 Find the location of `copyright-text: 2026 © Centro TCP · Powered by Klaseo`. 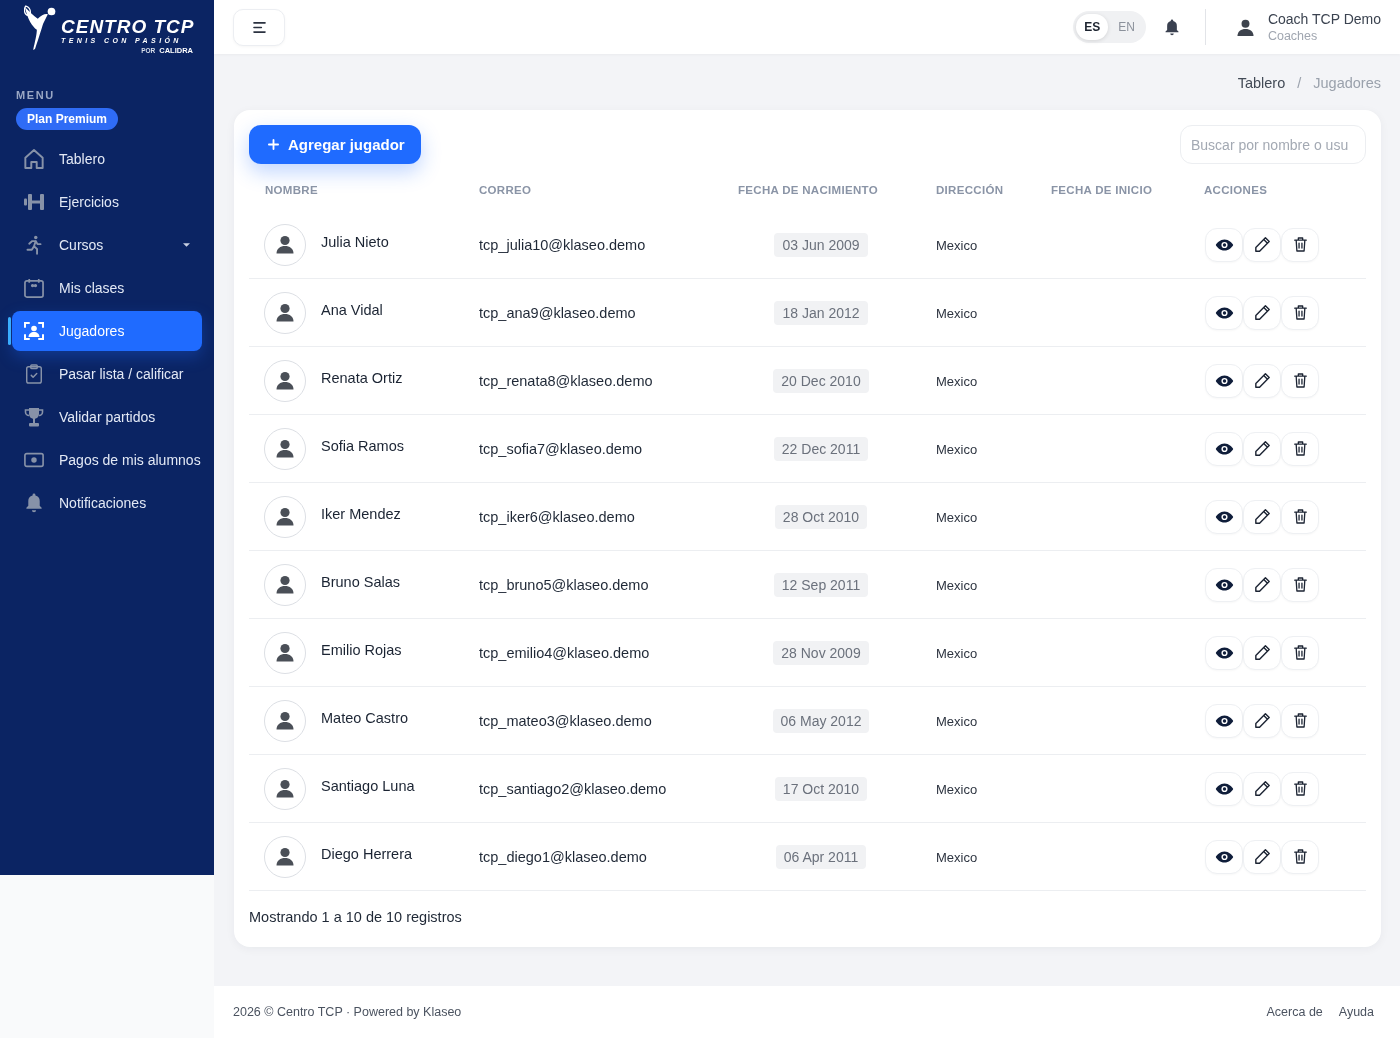

copyright-text: 2026 © Centro TCP · Powered by Klaseo is located at coordinates (347, 1012).